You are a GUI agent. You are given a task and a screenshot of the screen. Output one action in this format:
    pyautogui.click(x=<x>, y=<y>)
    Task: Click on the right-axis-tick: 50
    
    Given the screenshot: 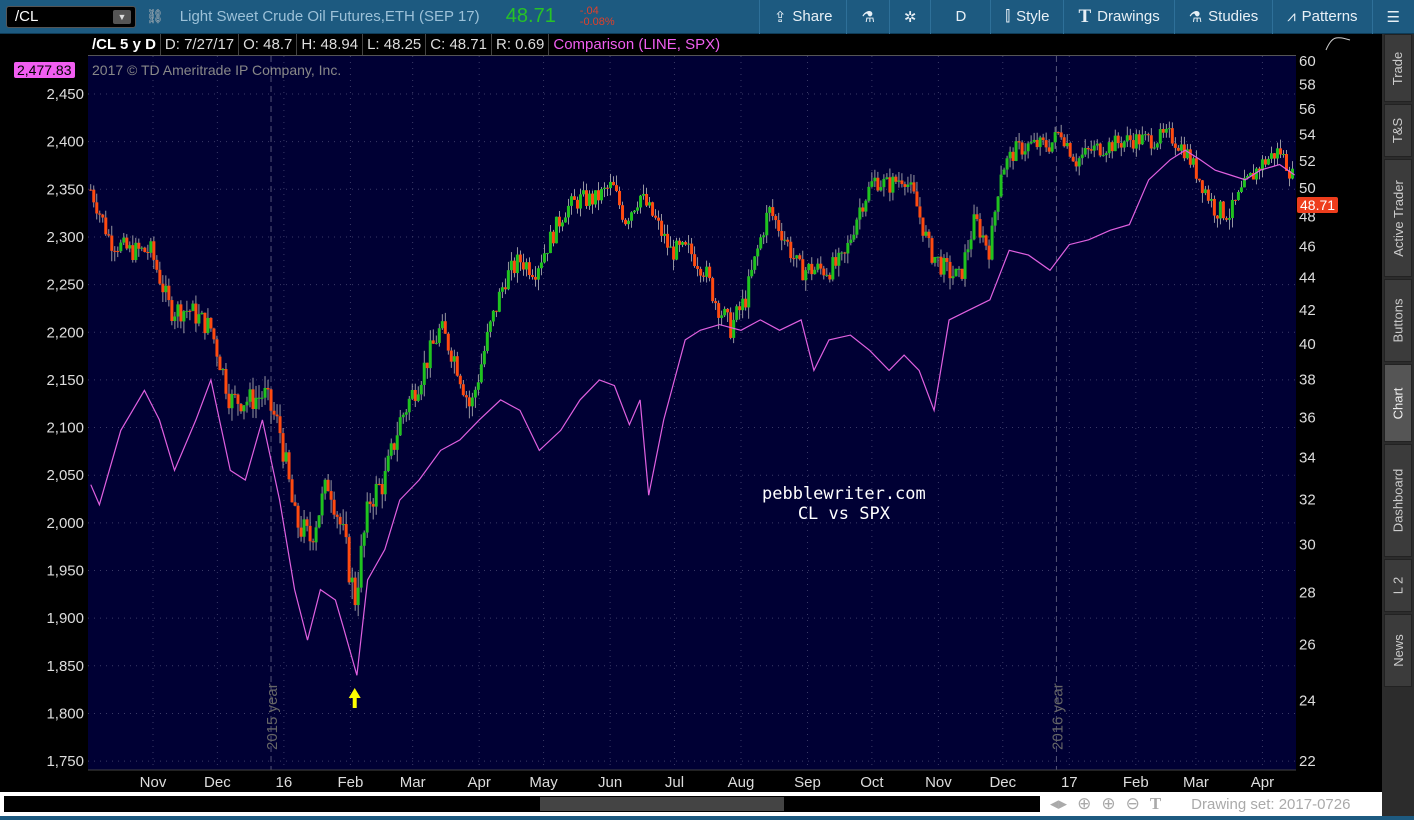 What is the action you would take?
    pyautogui.click(x=1307, y=188)
    